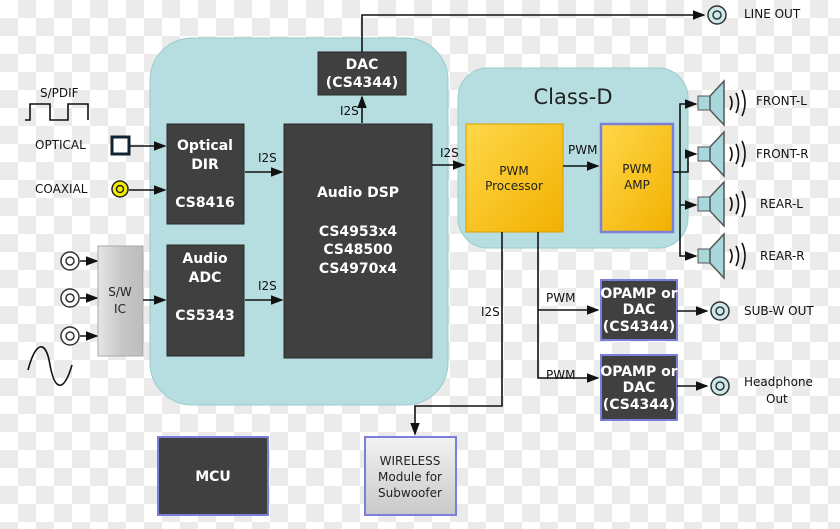 This screenshot has height=529, width=840. I want to click on pwm-amp-label: PWM, so click(636, 169).